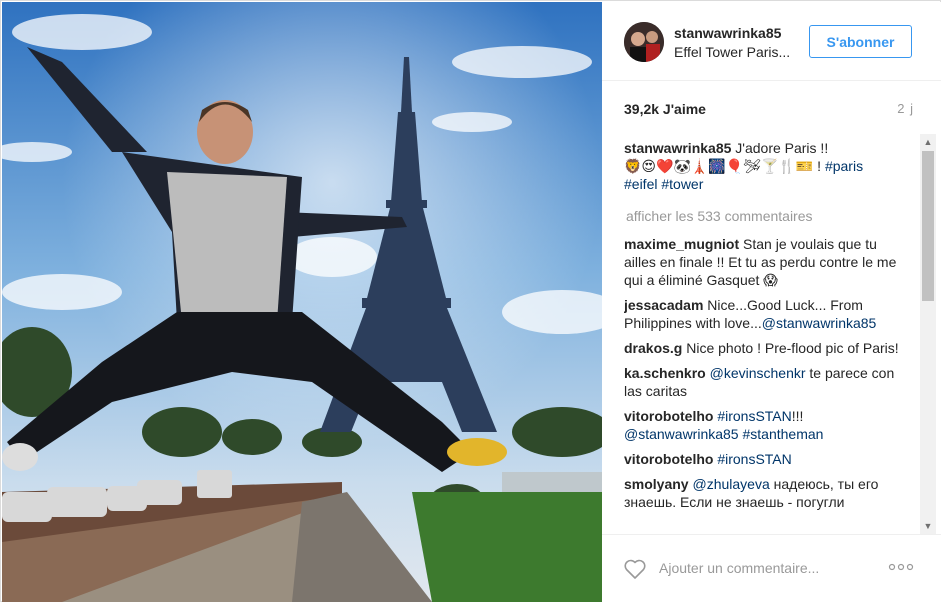 This screenshot has height=602, width=941. What do you see at coordinates (723, 166) in the screenshot?
I see `caption-emojis: 🦁😍❤️🐼🗼🎆🎈🛩🍸🍴🎫 !` at bounding box center [723, 166].